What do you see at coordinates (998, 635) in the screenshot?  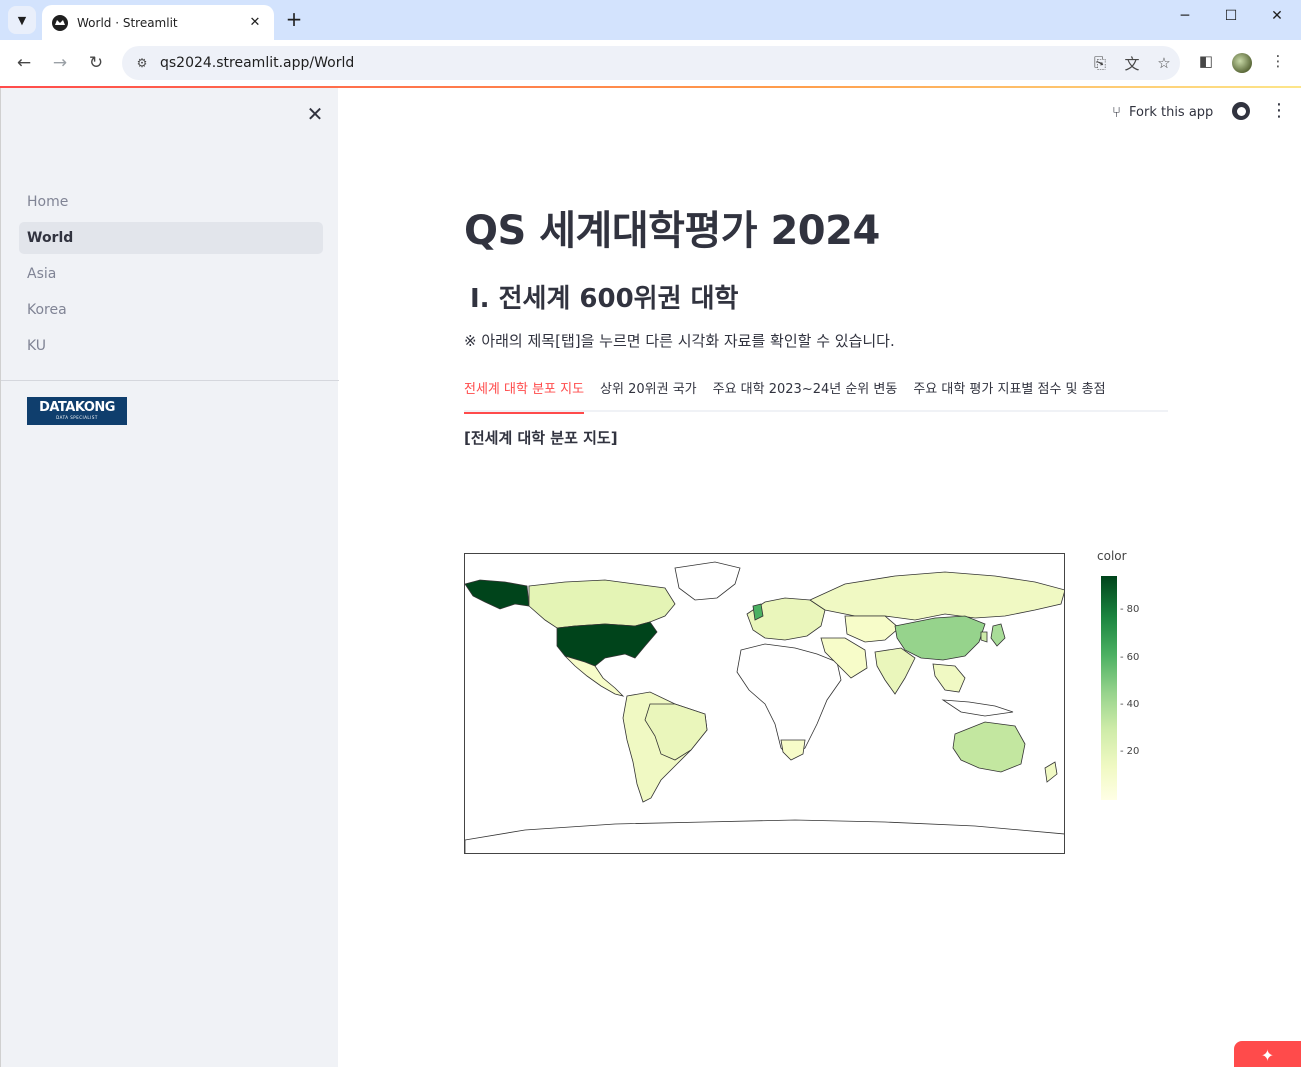 I see `map-region-japan` at bounding box center [998, 635].